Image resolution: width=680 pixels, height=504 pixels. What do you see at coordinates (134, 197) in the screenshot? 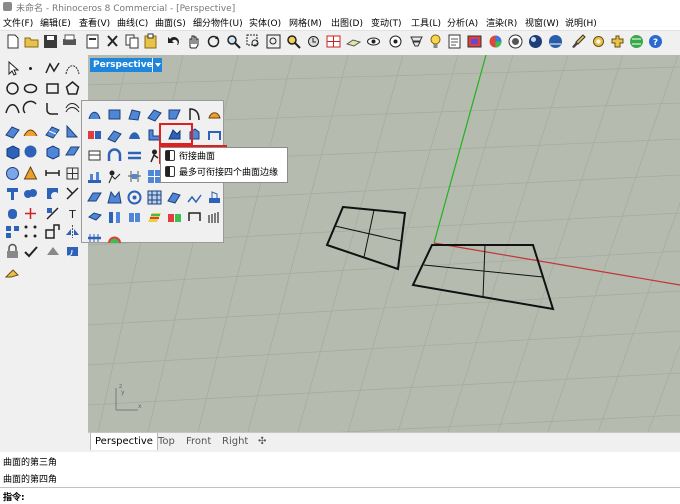
I see `fo-sphere-target-icon` at bounding box center [134, 197].